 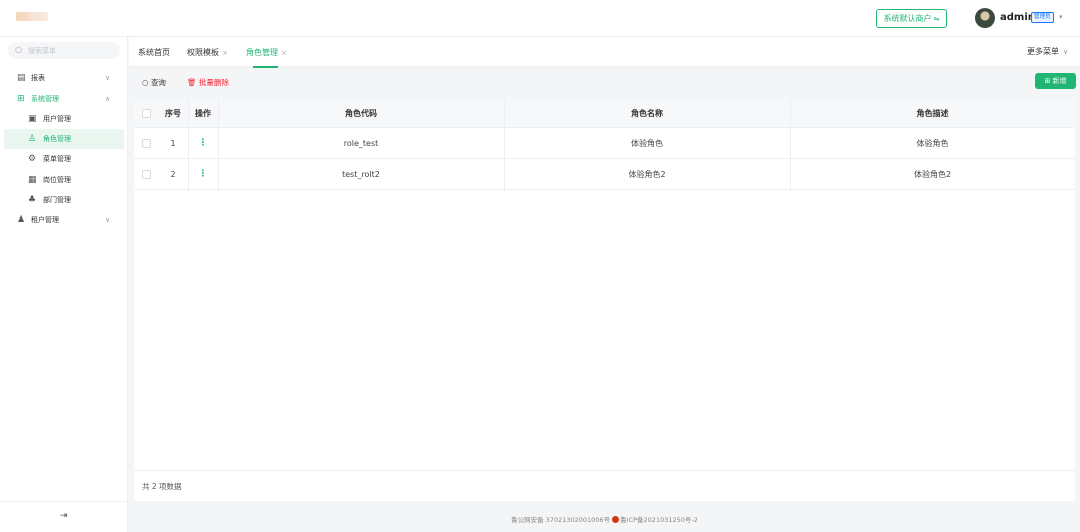 What do you see at coordinates (21, 220) in the screenshot?
I see `tenant-icon: ♟` at bounding box center [21, 220].